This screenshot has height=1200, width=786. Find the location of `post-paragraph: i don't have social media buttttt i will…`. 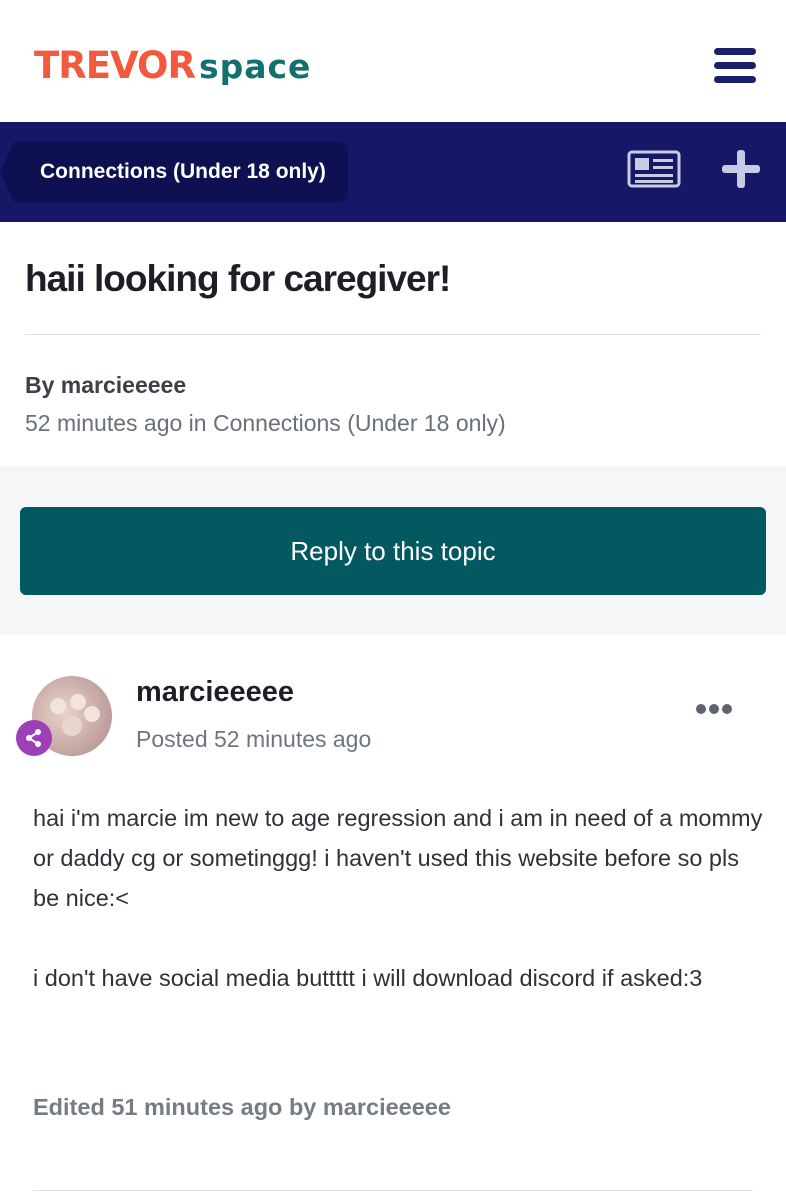

post-paragraph: i don't have social media buttttt i will… is located at coordinates (368, 978).